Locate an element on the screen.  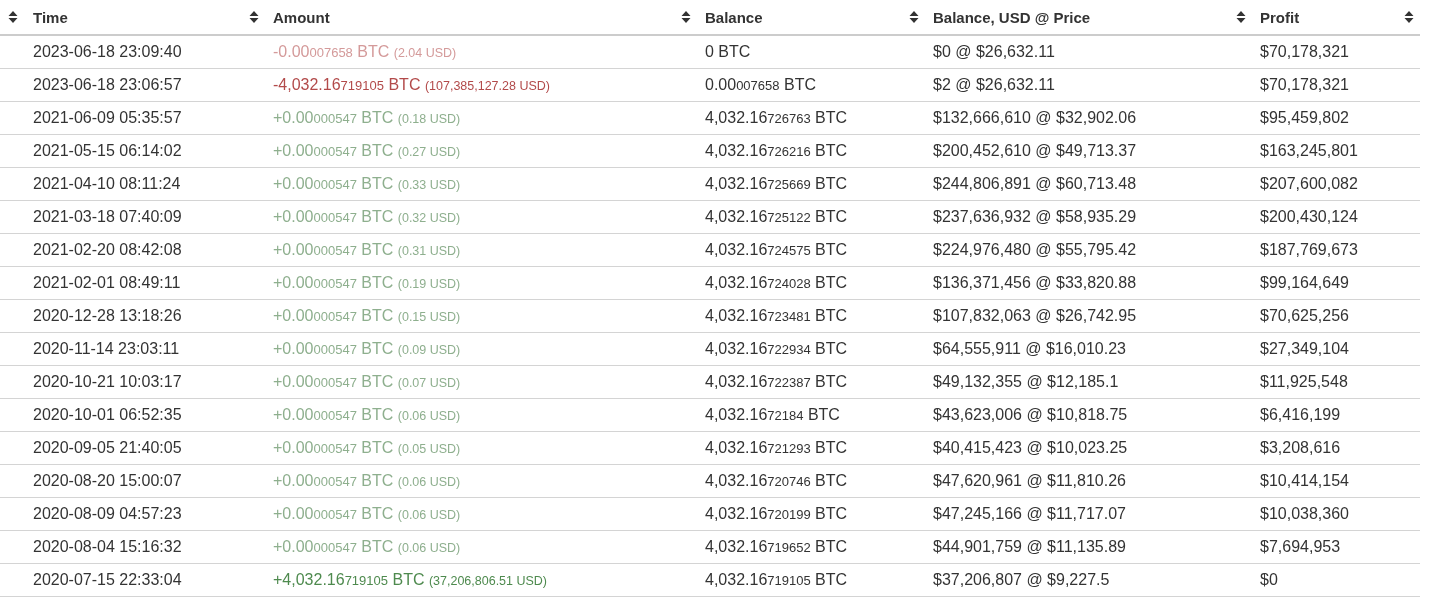
time-cell: 2023-06-18 23:06:57 is located at coordinates (107, 84).